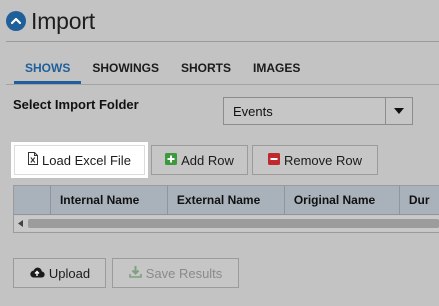  Describe the element at coordinates (20, 223) in the screenshot. I see `scroll-left-icon` at that location.